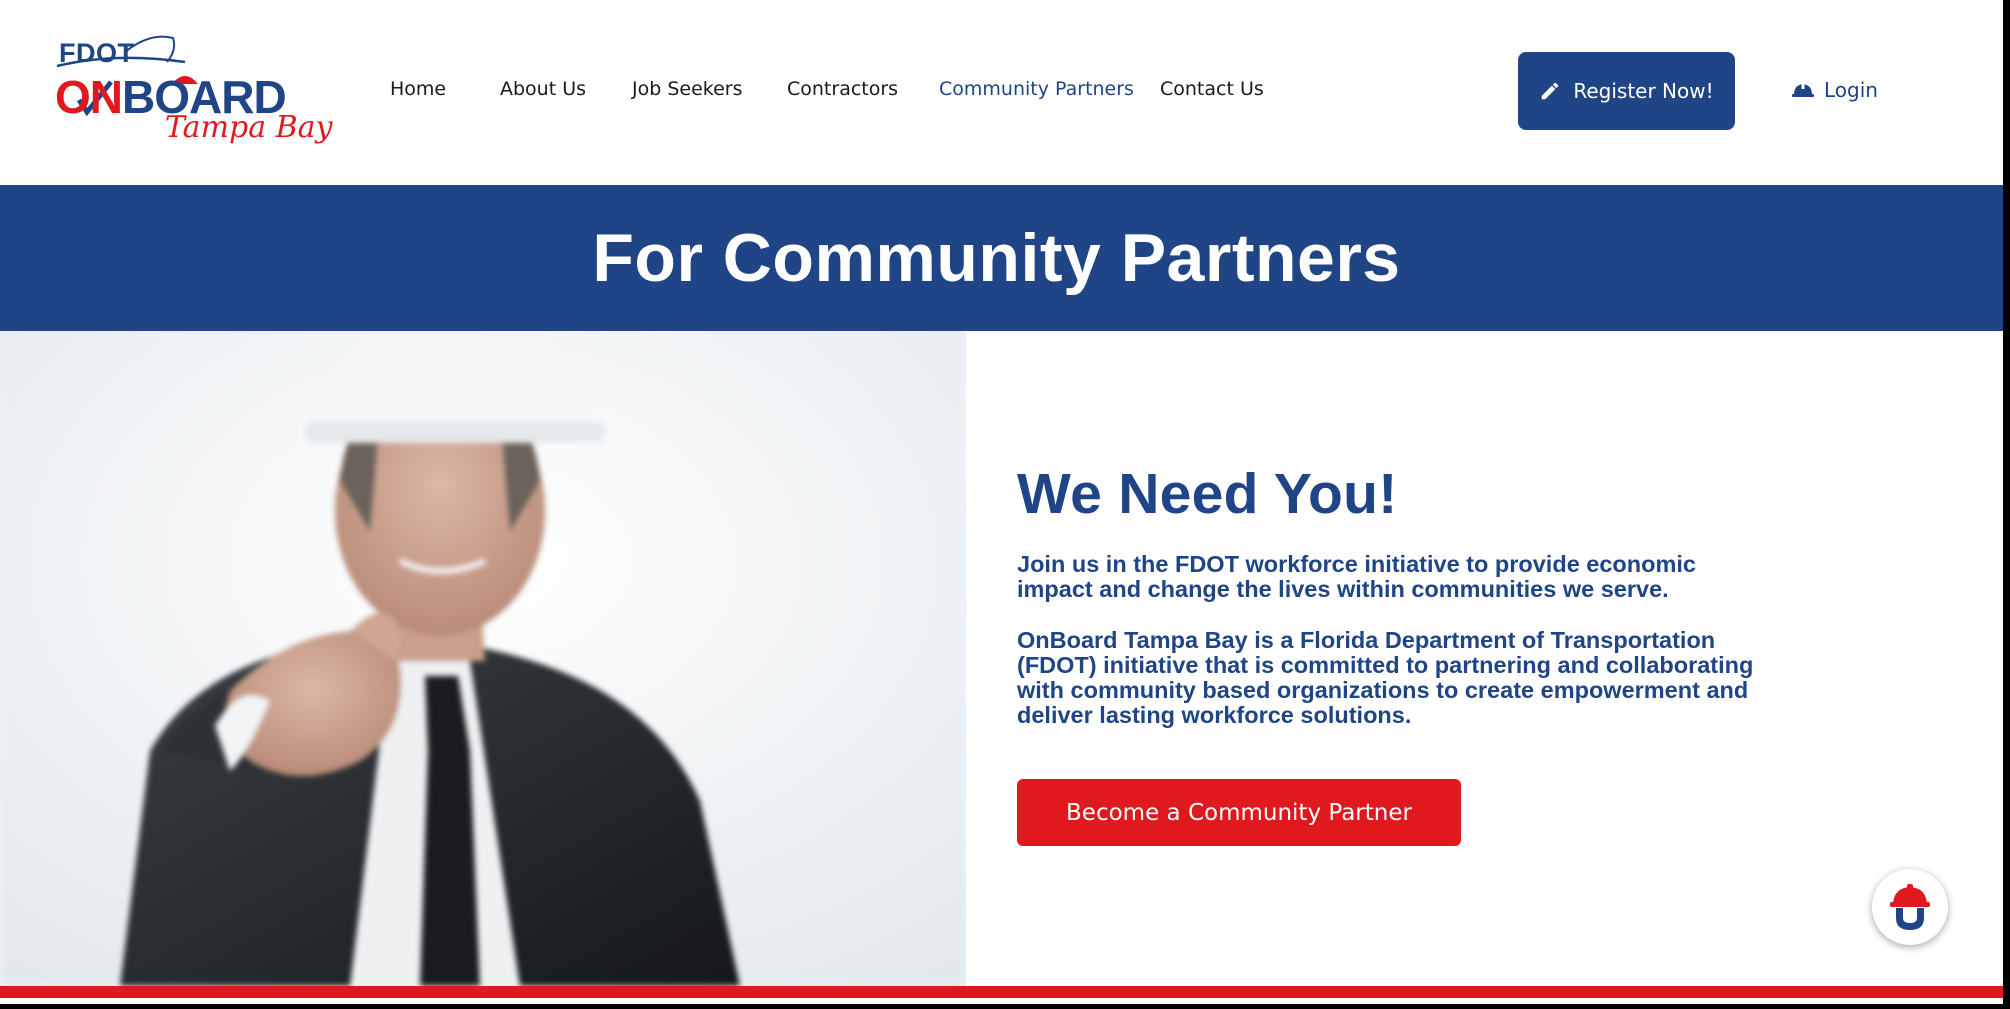 The width and height of the screenshot is (2010, 1009). I want to click on nav-contractors: Contractors, so click(842, 89).